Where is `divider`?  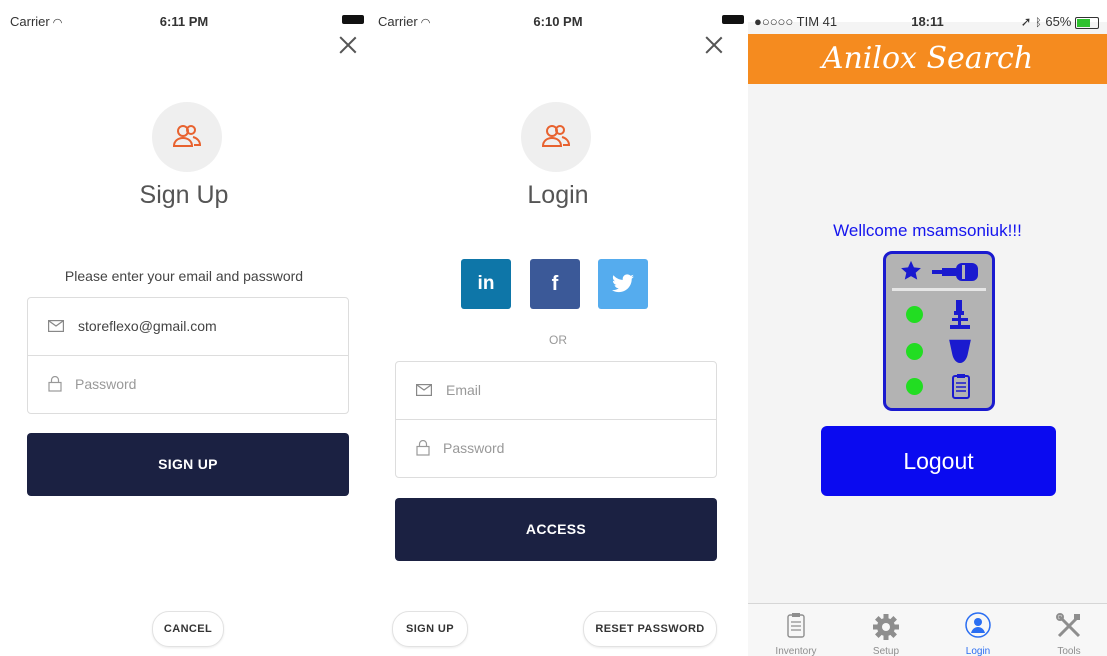
divider is located at coordinates (939, 289).